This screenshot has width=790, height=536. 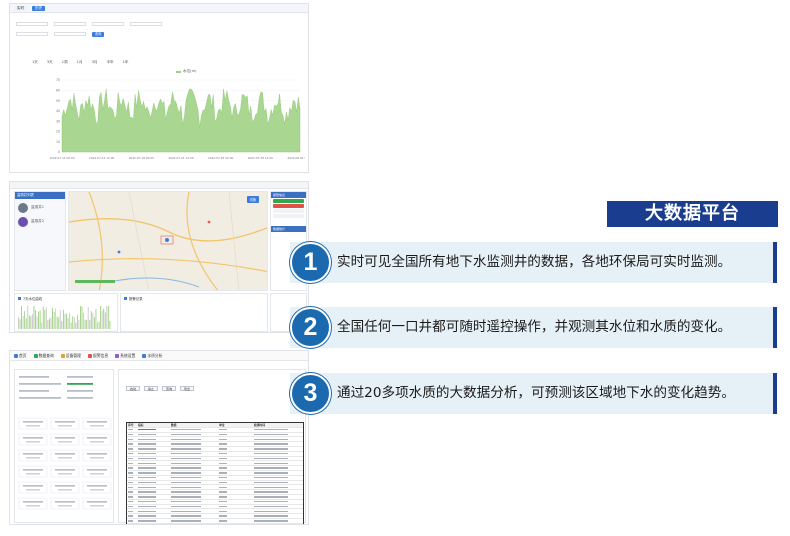 I want to click on filter-row-2: 查询, so click(x=60, y=34).